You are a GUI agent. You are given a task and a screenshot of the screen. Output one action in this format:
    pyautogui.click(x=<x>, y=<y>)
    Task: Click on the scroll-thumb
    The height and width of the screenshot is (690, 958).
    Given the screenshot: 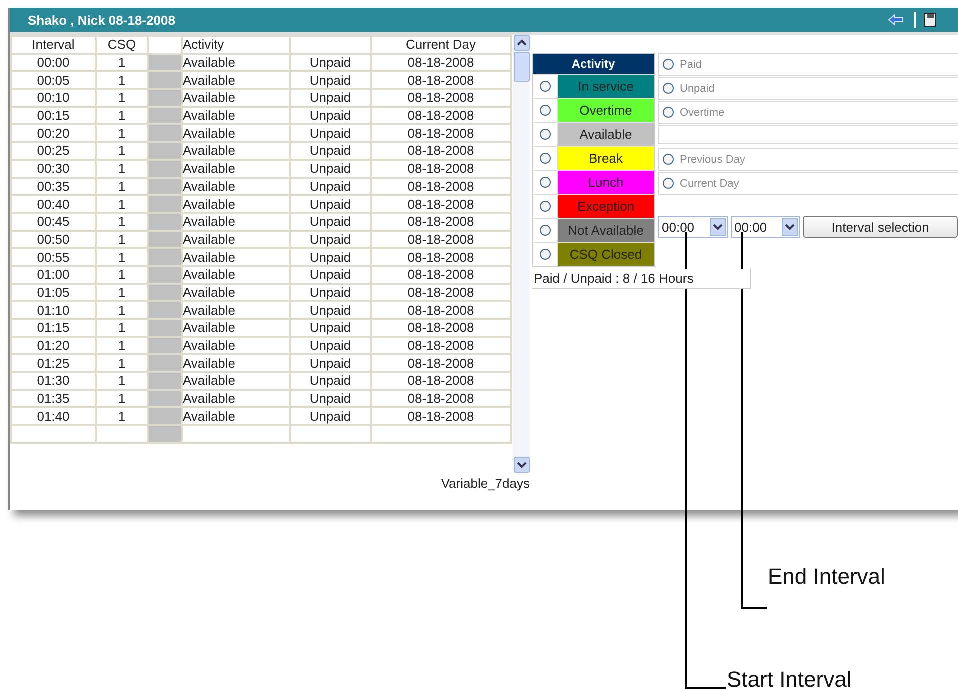 What is the action you would take?
    pyautogui.click(x=522, y=67)
    